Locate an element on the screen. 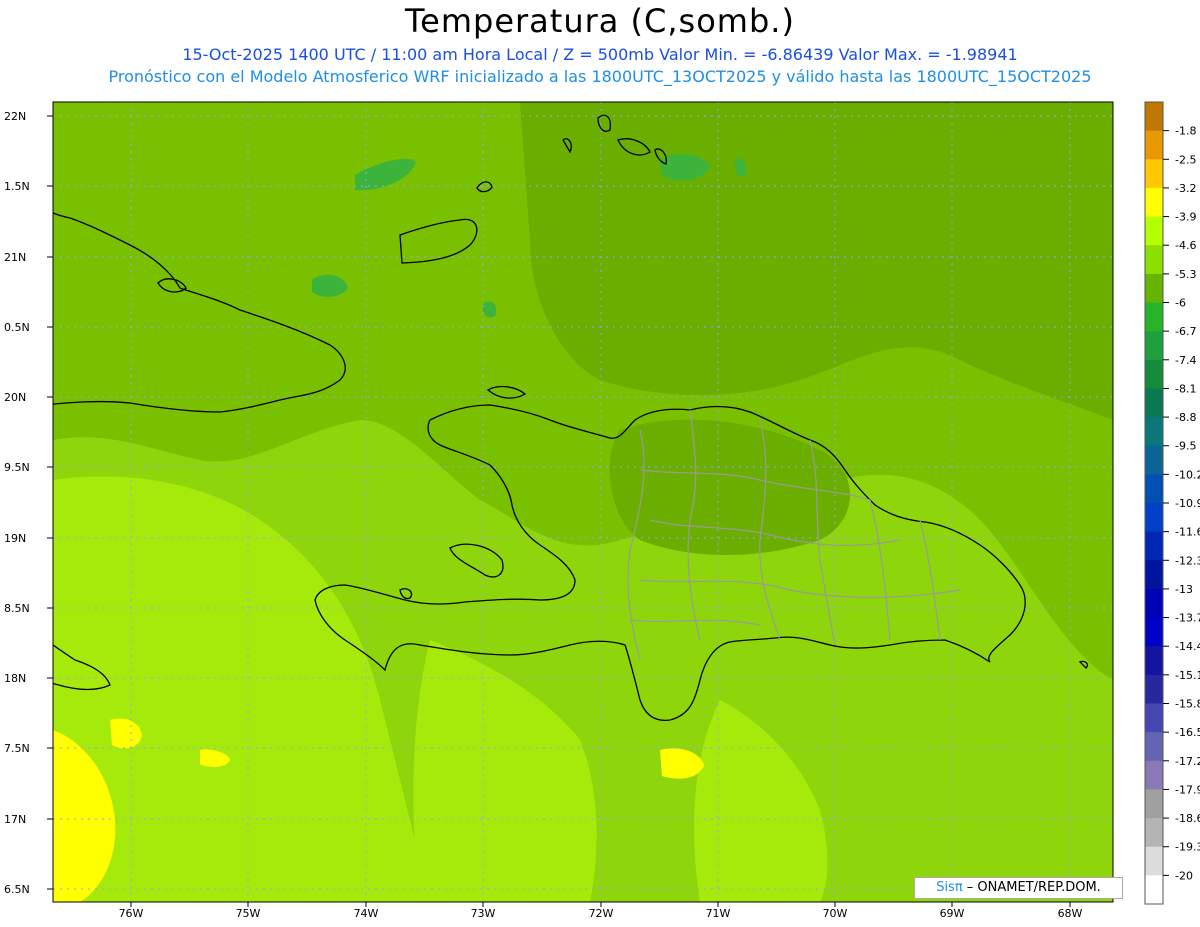 This screenshot has height=927, width=1200. lat-tick-label: 19N is located at coordinates (15, 538).